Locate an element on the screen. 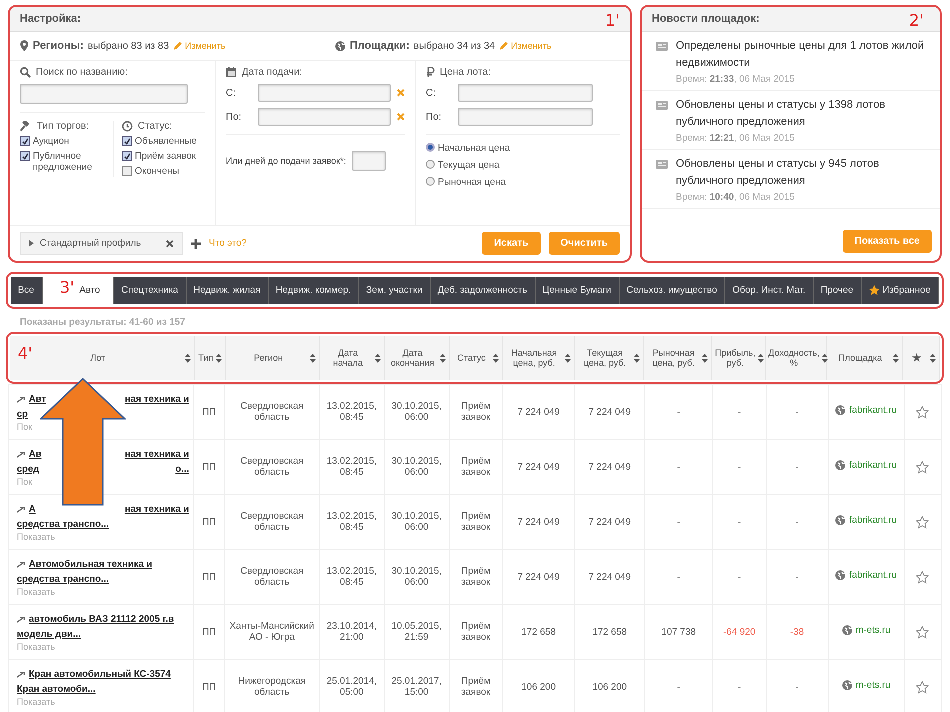  news-text: Обновлены цены и статусы у 945 лотов публичного предложения is located at coordinates (803, 173).